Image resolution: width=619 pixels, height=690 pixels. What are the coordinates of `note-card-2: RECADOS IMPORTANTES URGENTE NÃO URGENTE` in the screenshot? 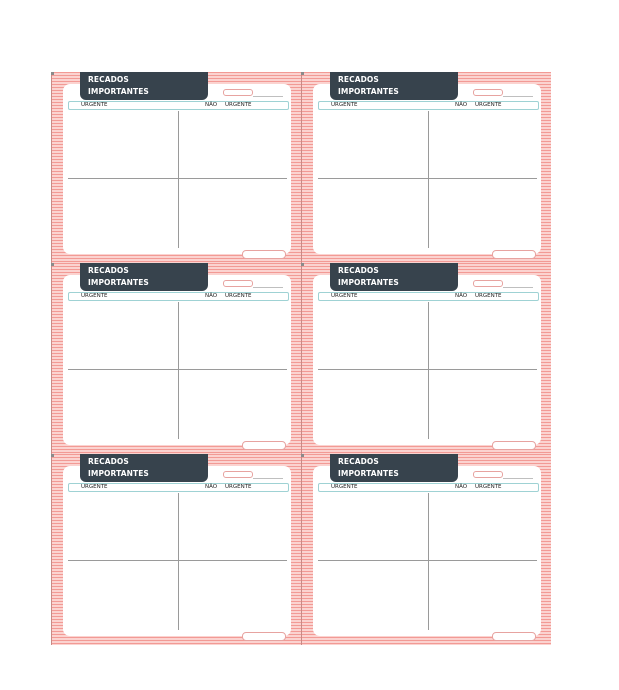 It's located at (426, 167).